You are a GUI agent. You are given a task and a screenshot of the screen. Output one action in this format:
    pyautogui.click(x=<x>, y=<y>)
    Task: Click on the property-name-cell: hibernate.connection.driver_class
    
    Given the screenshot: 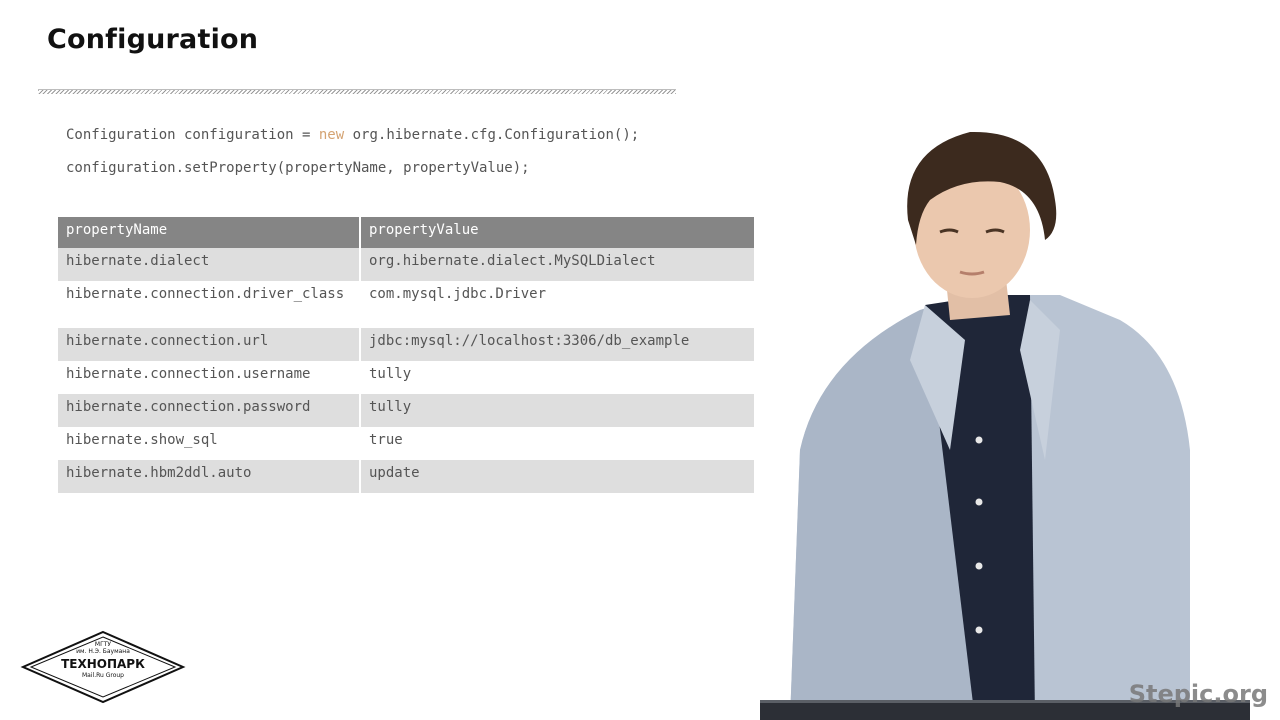 What is the action you would take?
    pyautogui.click(x=209, y=304)
    